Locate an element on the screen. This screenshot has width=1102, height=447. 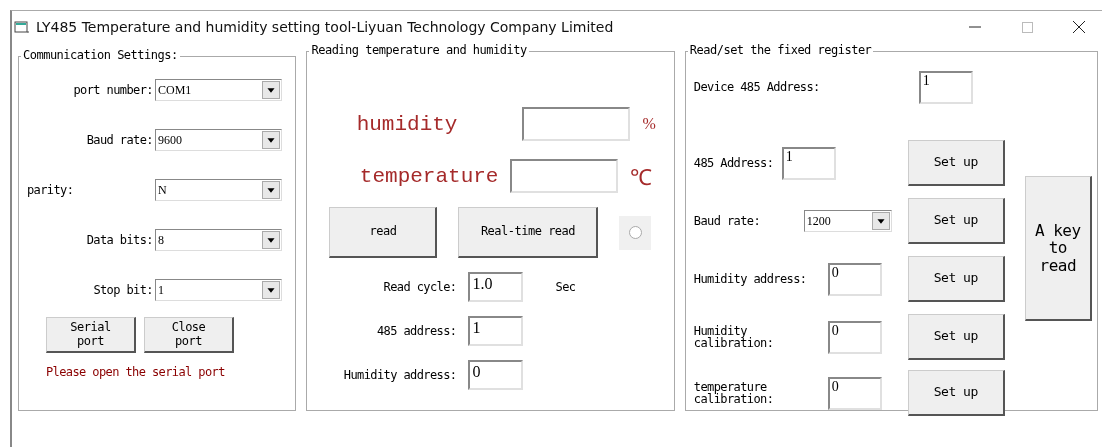
group-title: Read/set the fixed register is located at coordinates (780, 50).